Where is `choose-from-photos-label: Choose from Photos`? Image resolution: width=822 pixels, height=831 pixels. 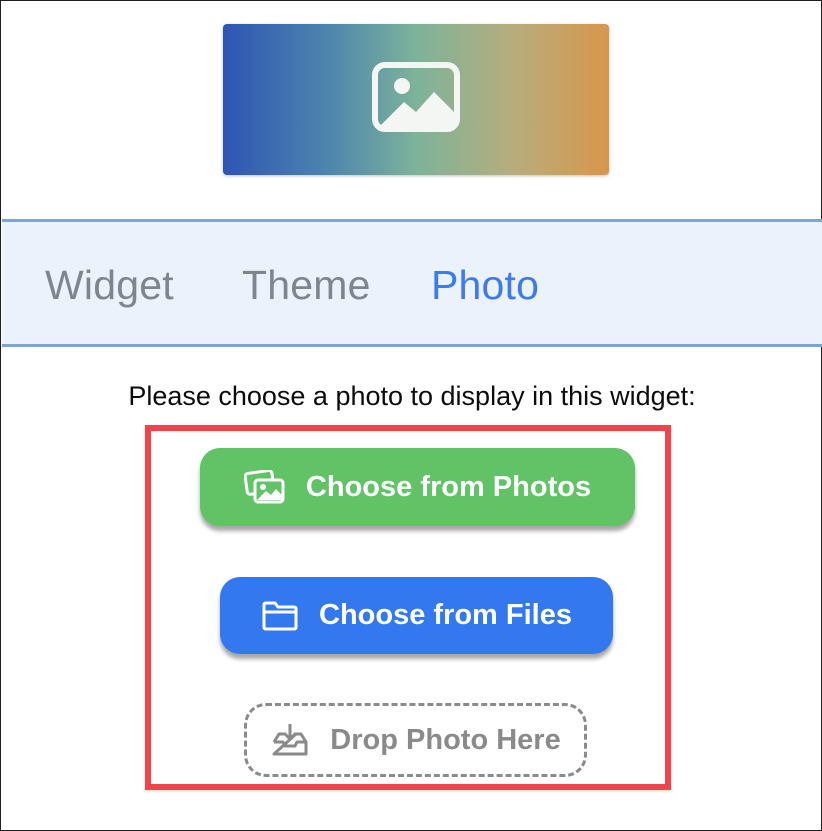 choose-from-photos-label: Choose from Photos is located at coordinates (448, 486).